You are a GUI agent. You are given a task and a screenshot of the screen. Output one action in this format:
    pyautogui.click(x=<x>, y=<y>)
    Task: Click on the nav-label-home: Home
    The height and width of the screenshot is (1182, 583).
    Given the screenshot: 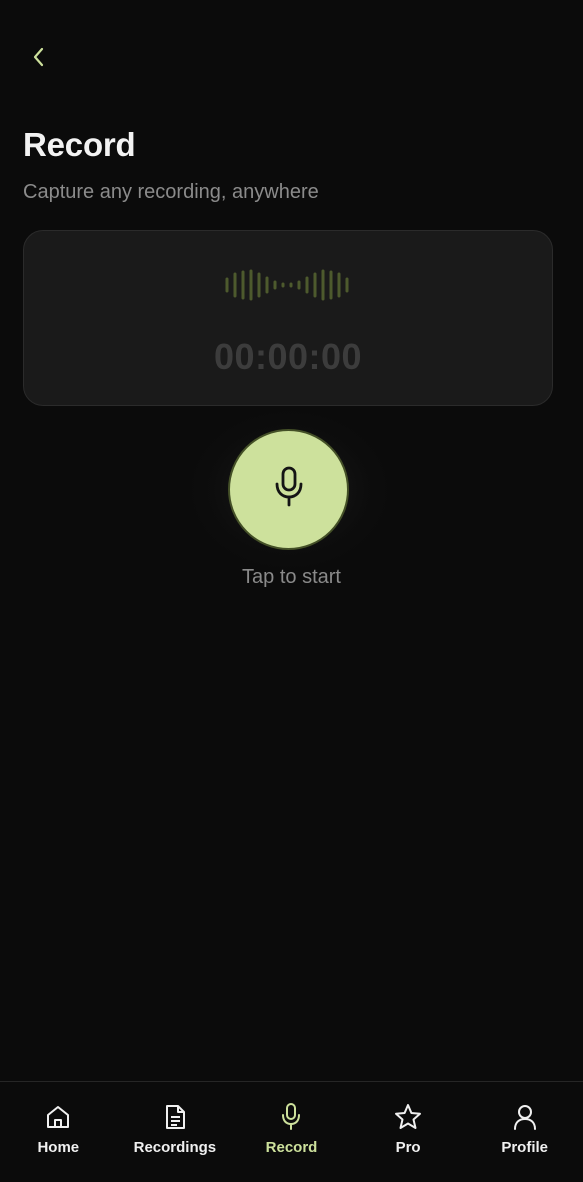 What is the action you would take?
    pyautogui.click(x=58, y=1147)
    